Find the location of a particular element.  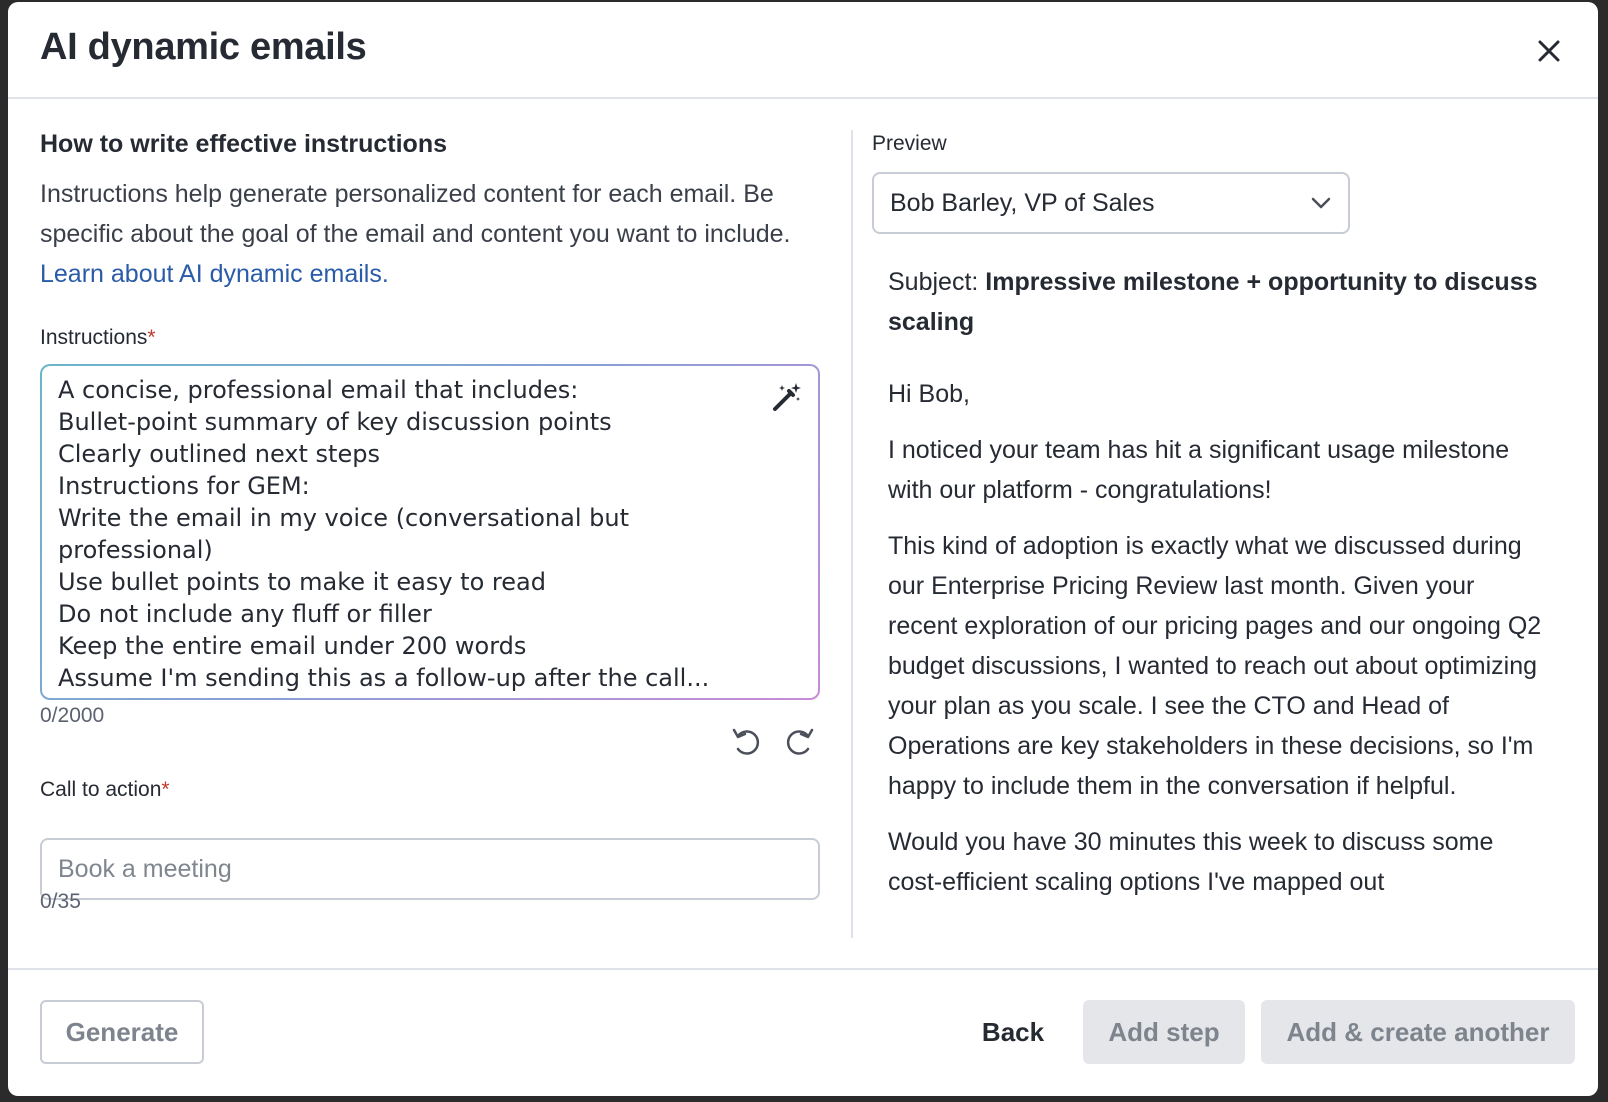

undo-icon is located at coordinates (746, 741).